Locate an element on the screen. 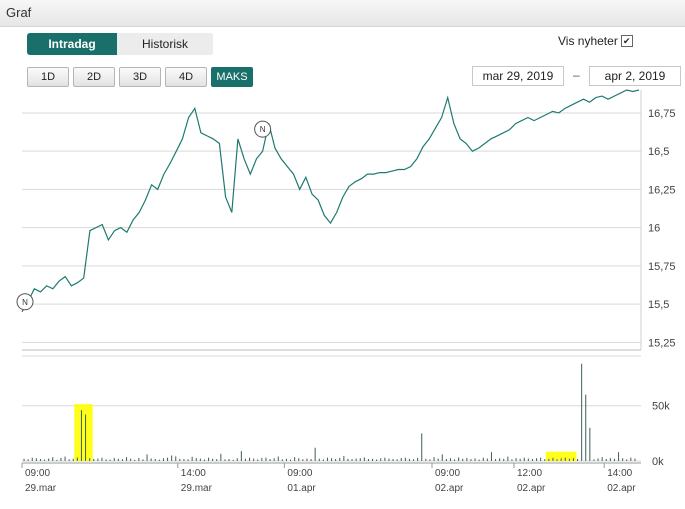 The width and height of the screenshot is (685, 509). price-y-tick-label: 16,25 is located at coordinates (662, 190).